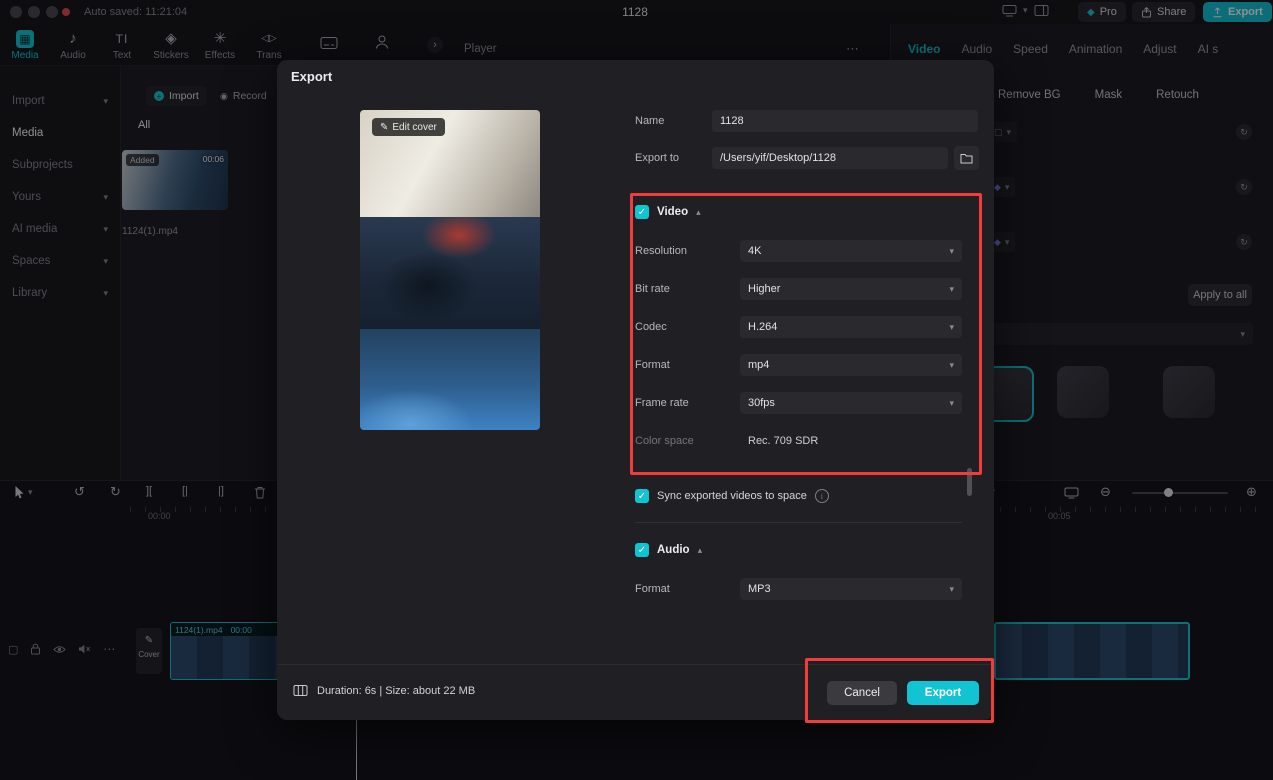 This screenshot has height=780, width=1273. I want to click on dialog-title: Export, so click(312, 76).